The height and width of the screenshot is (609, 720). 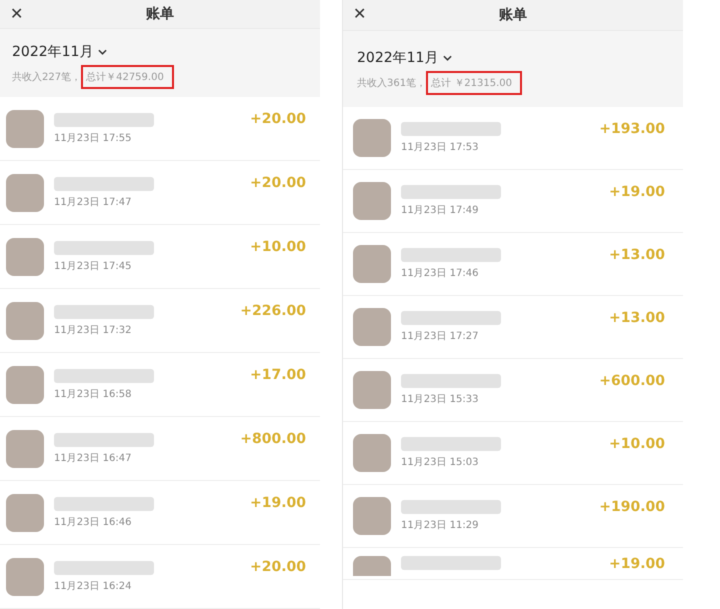 I want to click on transaction-row: 11月23日 15:33 +600.00, so click(x=513, y=390).